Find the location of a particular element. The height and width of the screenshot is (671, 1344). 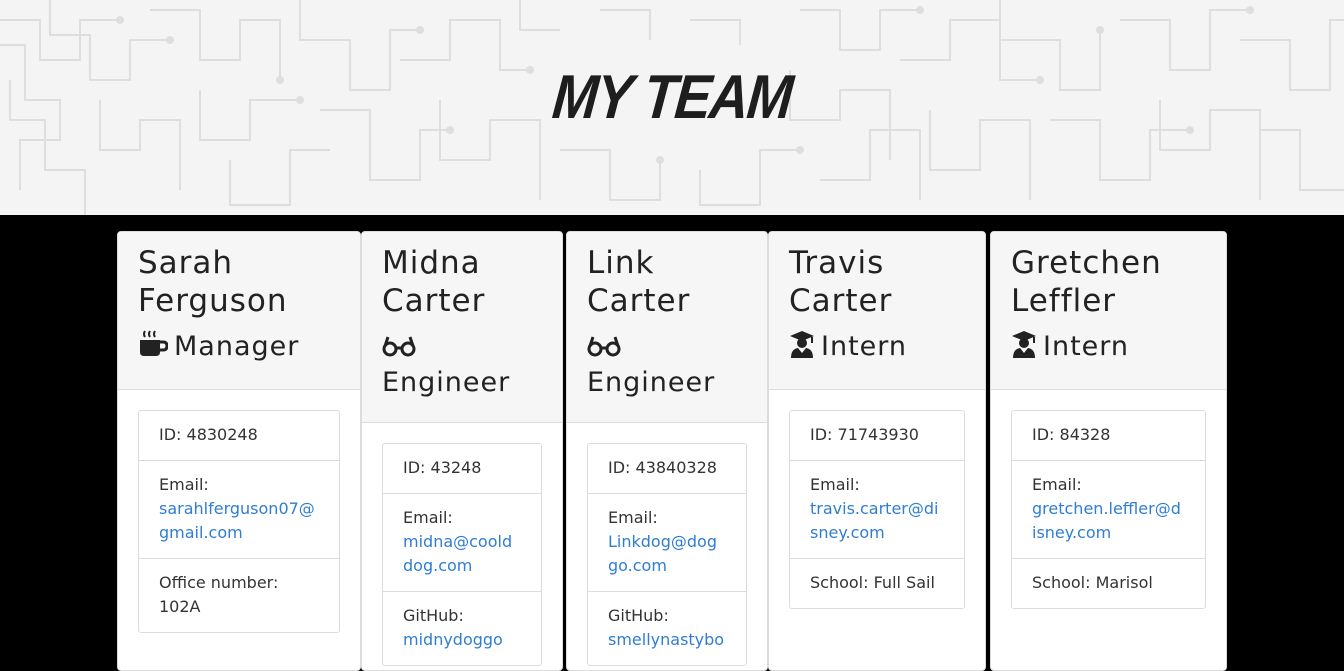

email-link: Linkdog@doggo.com is located at coordinates (662, 553).